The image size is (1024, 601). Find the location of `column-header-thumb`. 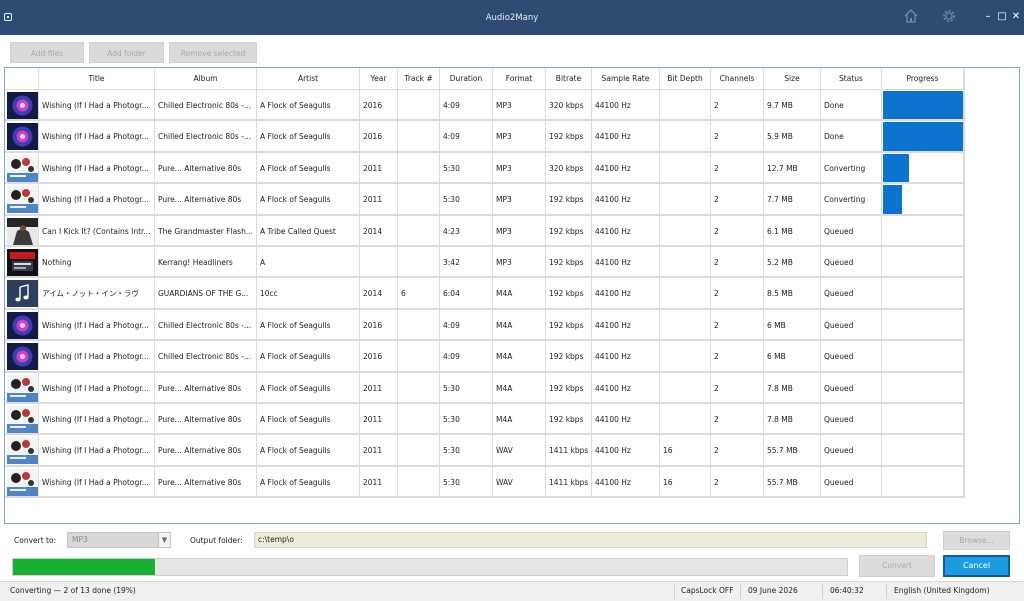

column-header-thumb is located at coordinates (22, 79).